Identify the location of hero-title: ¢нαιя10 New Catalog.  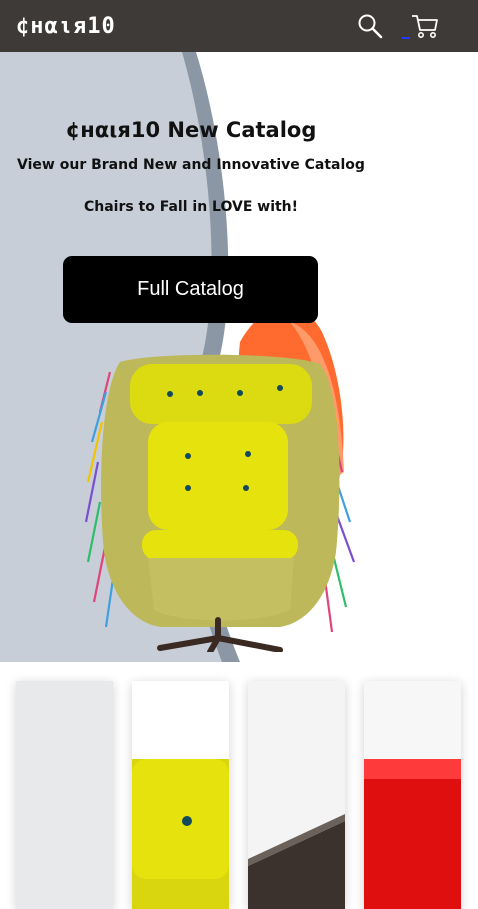
(191, 130).